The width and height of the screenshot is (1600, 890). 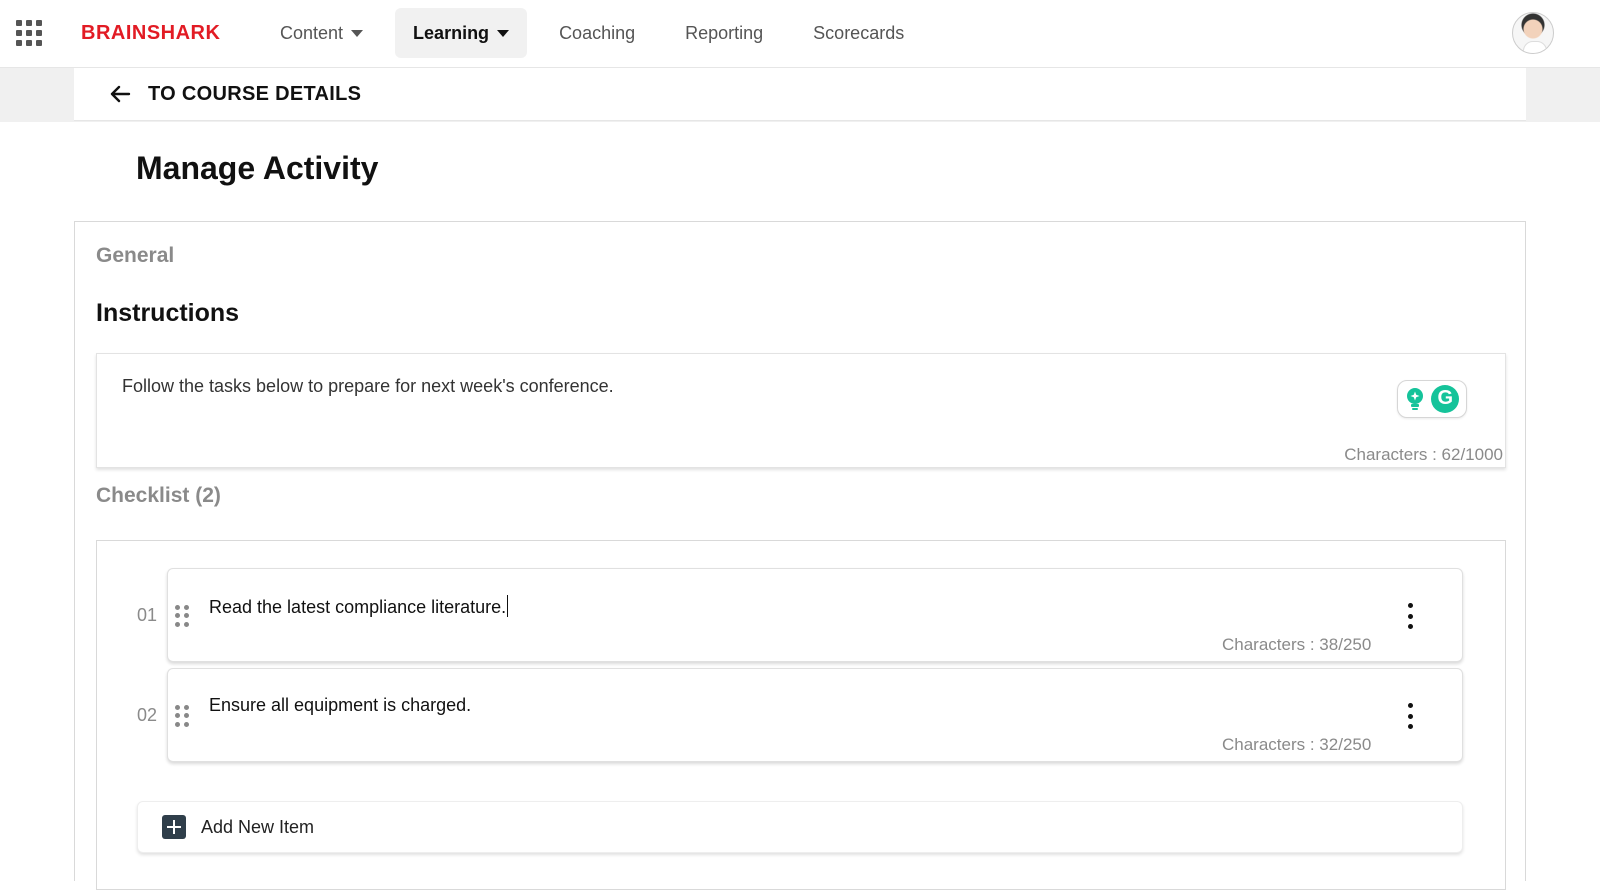 What do you see at coordinates (312, 32) in the screenshot?
I see `nav-item-label: Content` at bounding box center [312, 32].